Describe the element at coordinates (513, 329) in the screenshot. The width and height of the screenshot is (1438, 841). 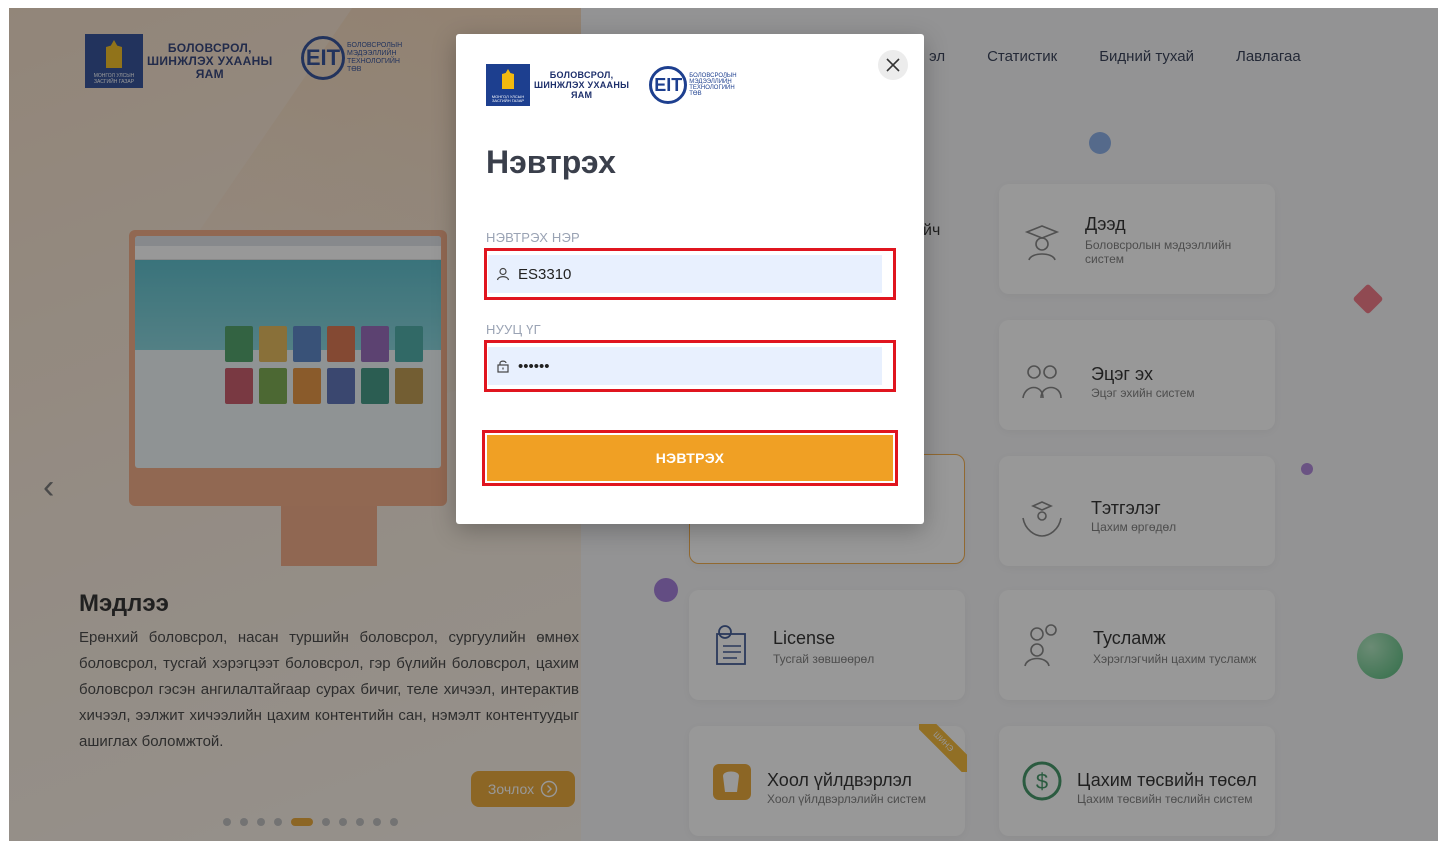
I see `password-label: НУУЦ ҮГ` at that location.